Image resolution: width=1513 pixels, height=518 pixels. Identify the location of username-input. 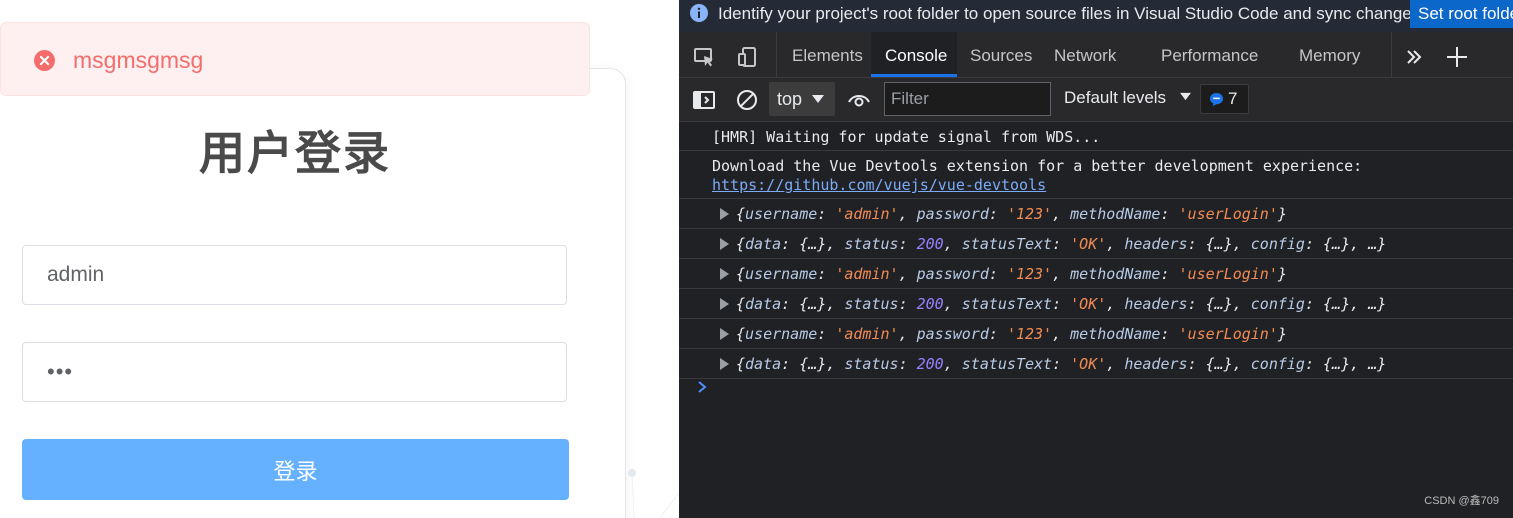
(294, 275).